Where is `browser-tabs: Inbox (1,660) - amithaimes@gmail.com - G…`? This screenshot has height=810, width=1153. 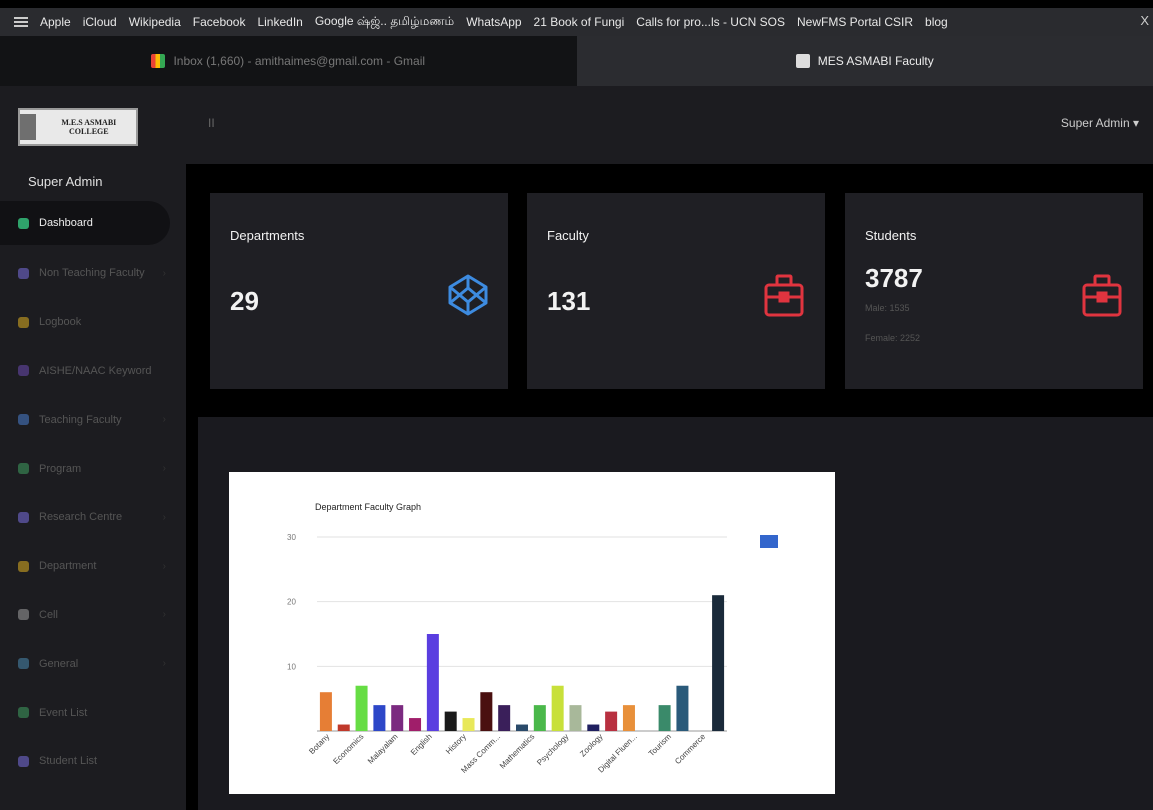
browser-tabs: Inbox (1,660) - amithaimes@gmail.com - G… is located at coordinates (576, 61).